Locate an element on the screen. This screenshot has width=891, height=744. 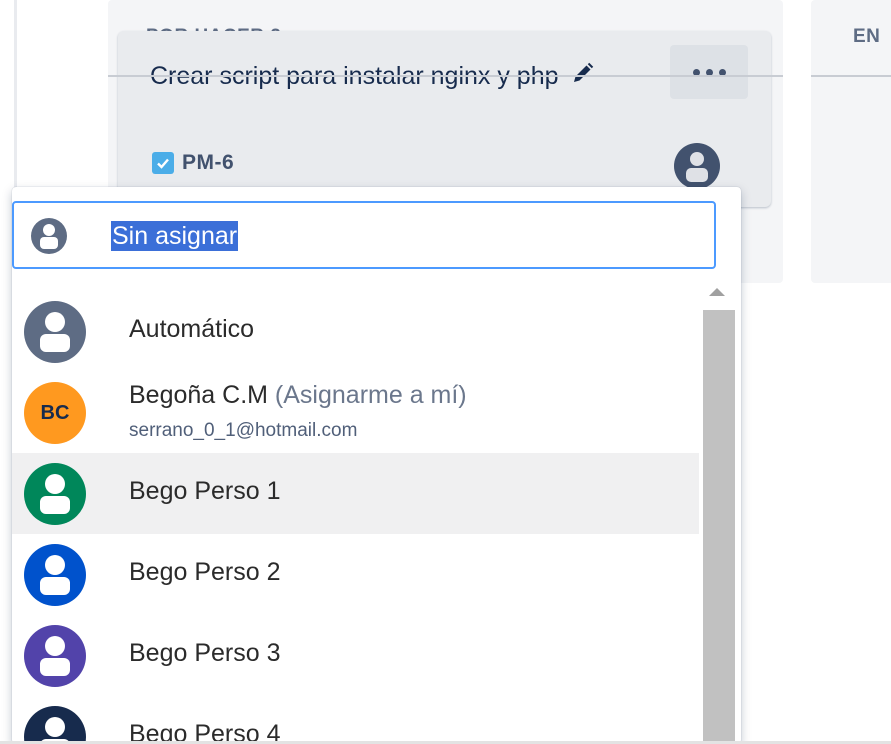
list-item: Bego Perso 3 is located at coordinates (355, 655).